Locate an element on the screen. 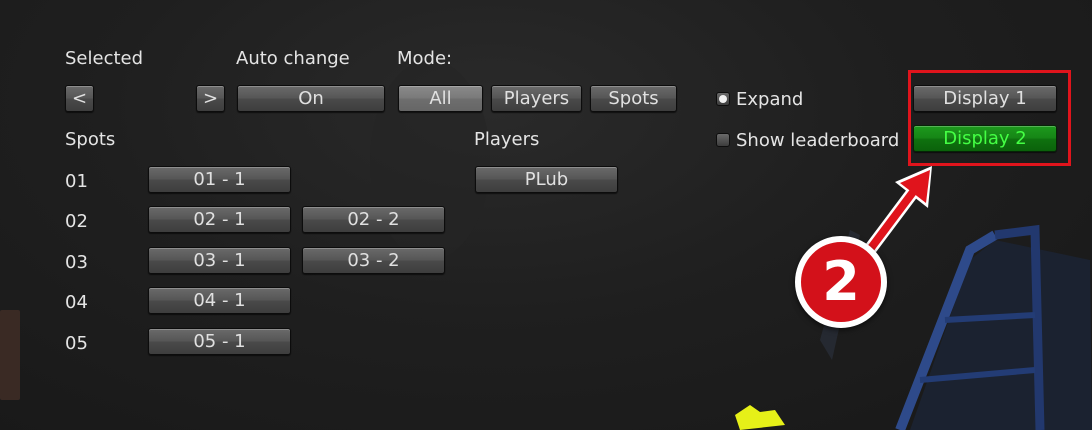 This screenshot has height=430, width=1092. spot-row-label: 01 is located at coordinates (76, 181).